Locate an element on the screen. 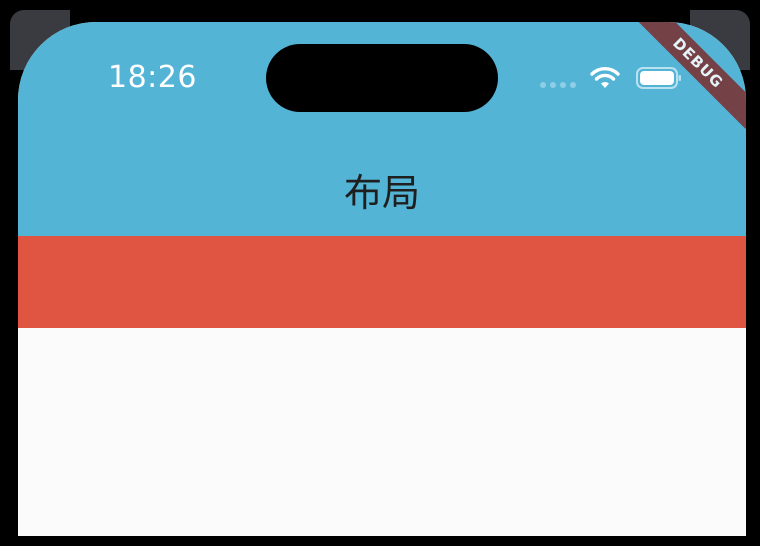 The height and width of the screenshot is (546, 760). debug-banner: DEBUG is located at coordinates (681, 87).